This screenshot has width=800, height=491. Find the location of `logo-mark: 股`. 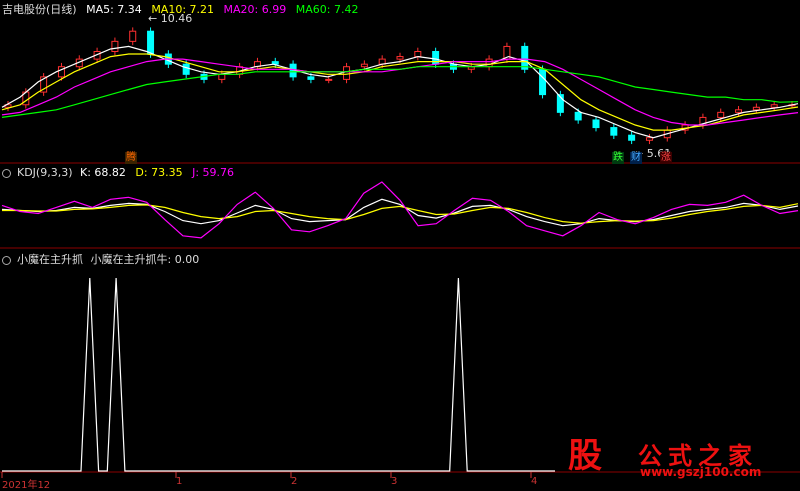

logo-mark: 股 is located at coordinates (585, 456).